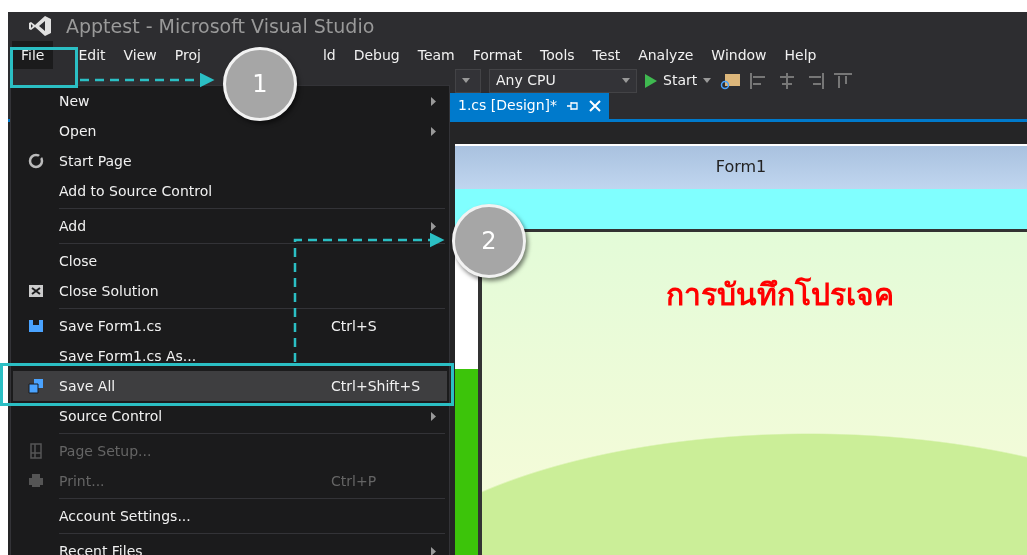 The width and height of the screenshot is (1027, 555). Describe the element at coordinates (78, 130) in the screenshot. I see `menu-item: Open` at that location.